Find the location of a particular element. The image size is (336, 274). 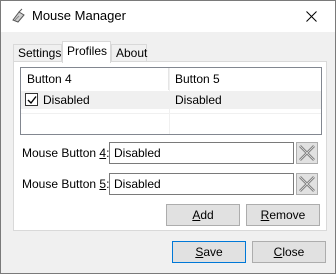

add-button: Add is located at coordinates (203, 215).